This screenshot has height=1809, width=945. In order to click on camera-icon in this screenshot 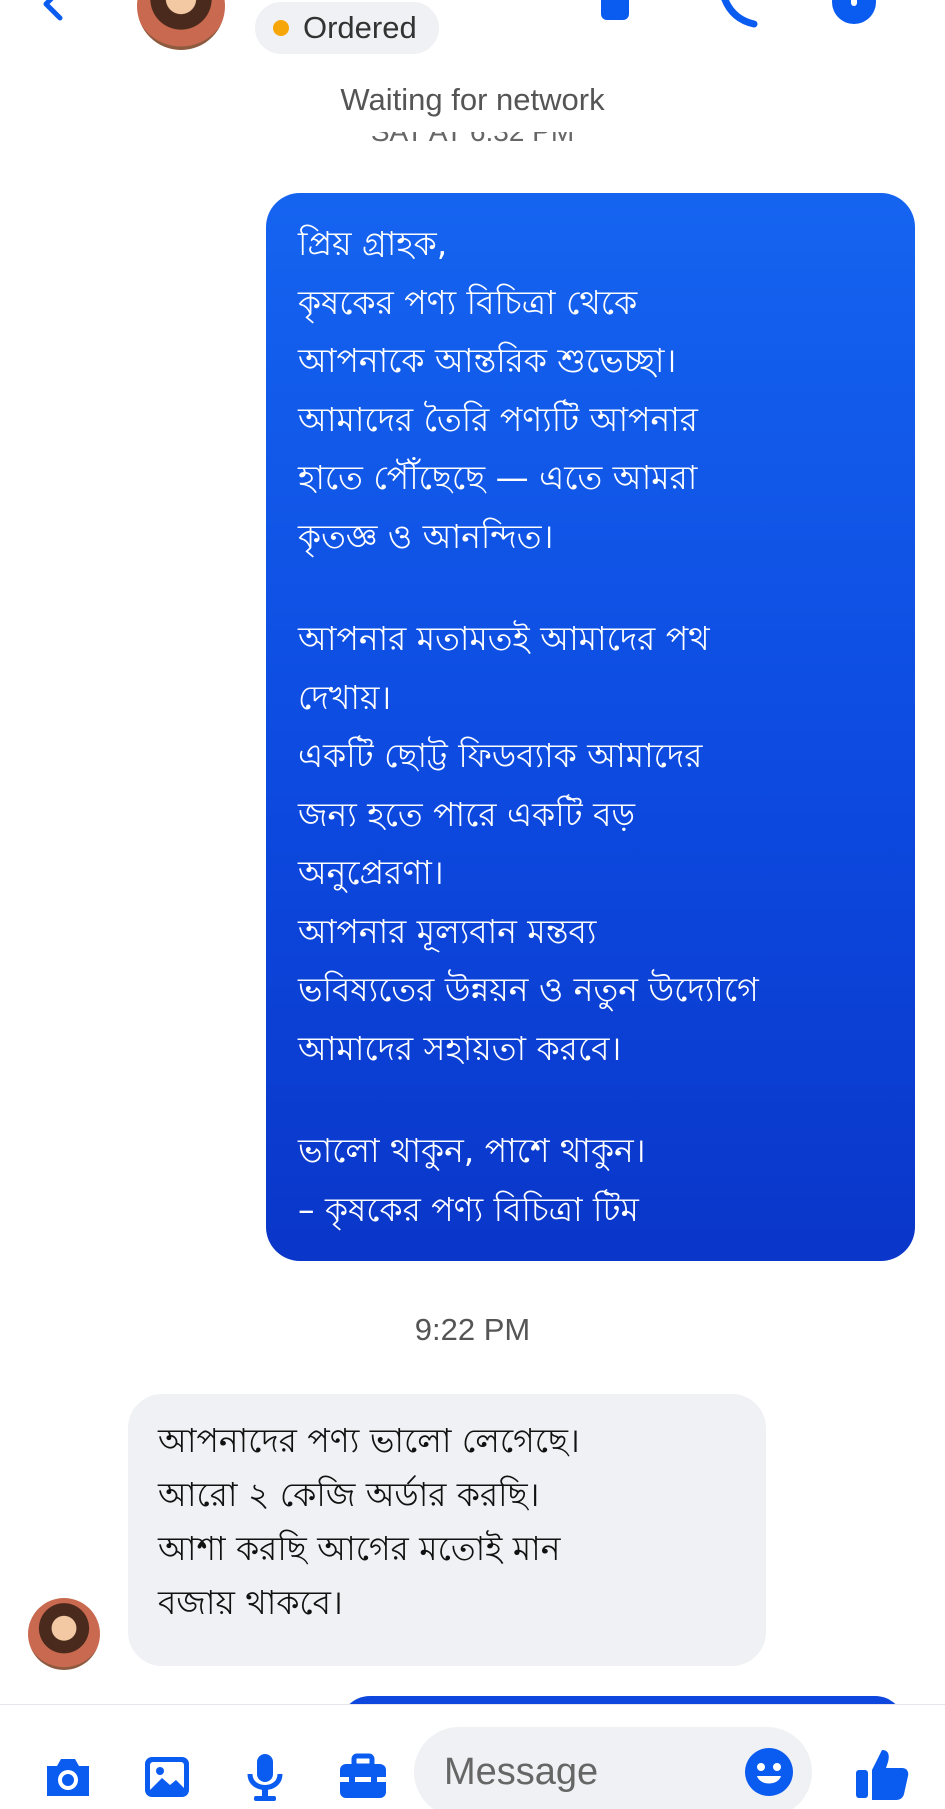, I will do `click(68, 1777)`.